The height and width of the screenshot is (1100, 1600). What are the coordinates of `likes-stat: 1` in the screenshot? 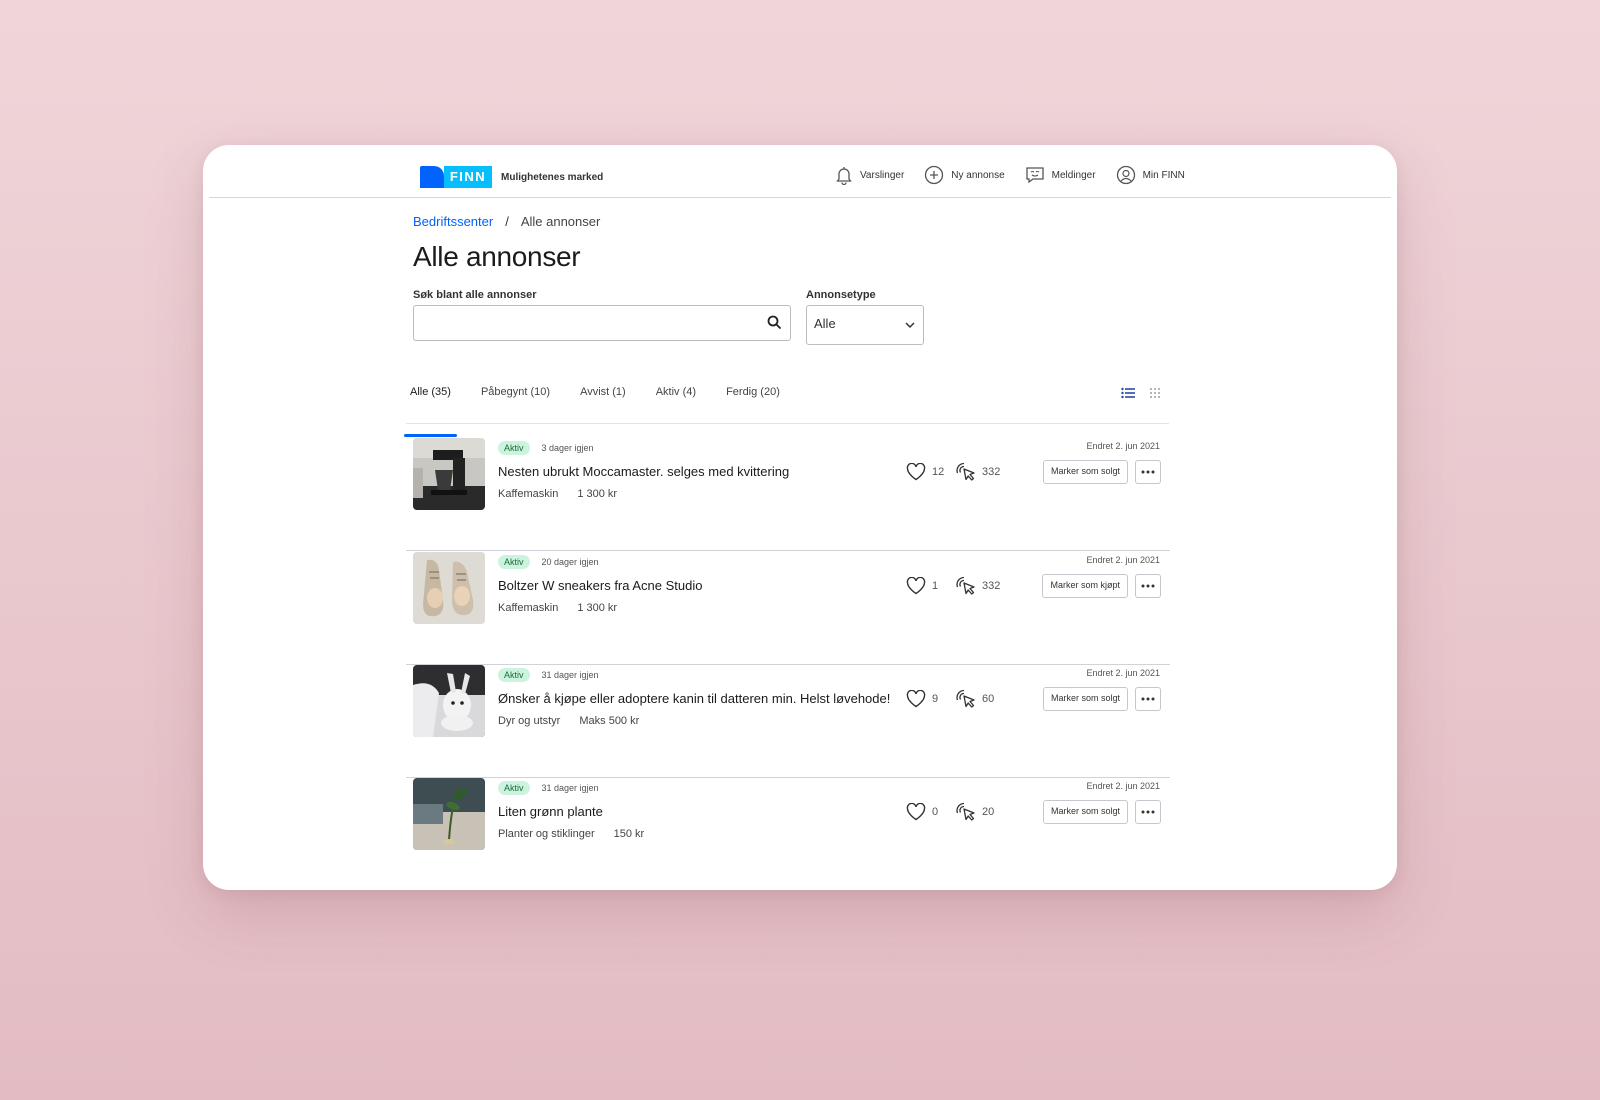 It's located at (931, 586).